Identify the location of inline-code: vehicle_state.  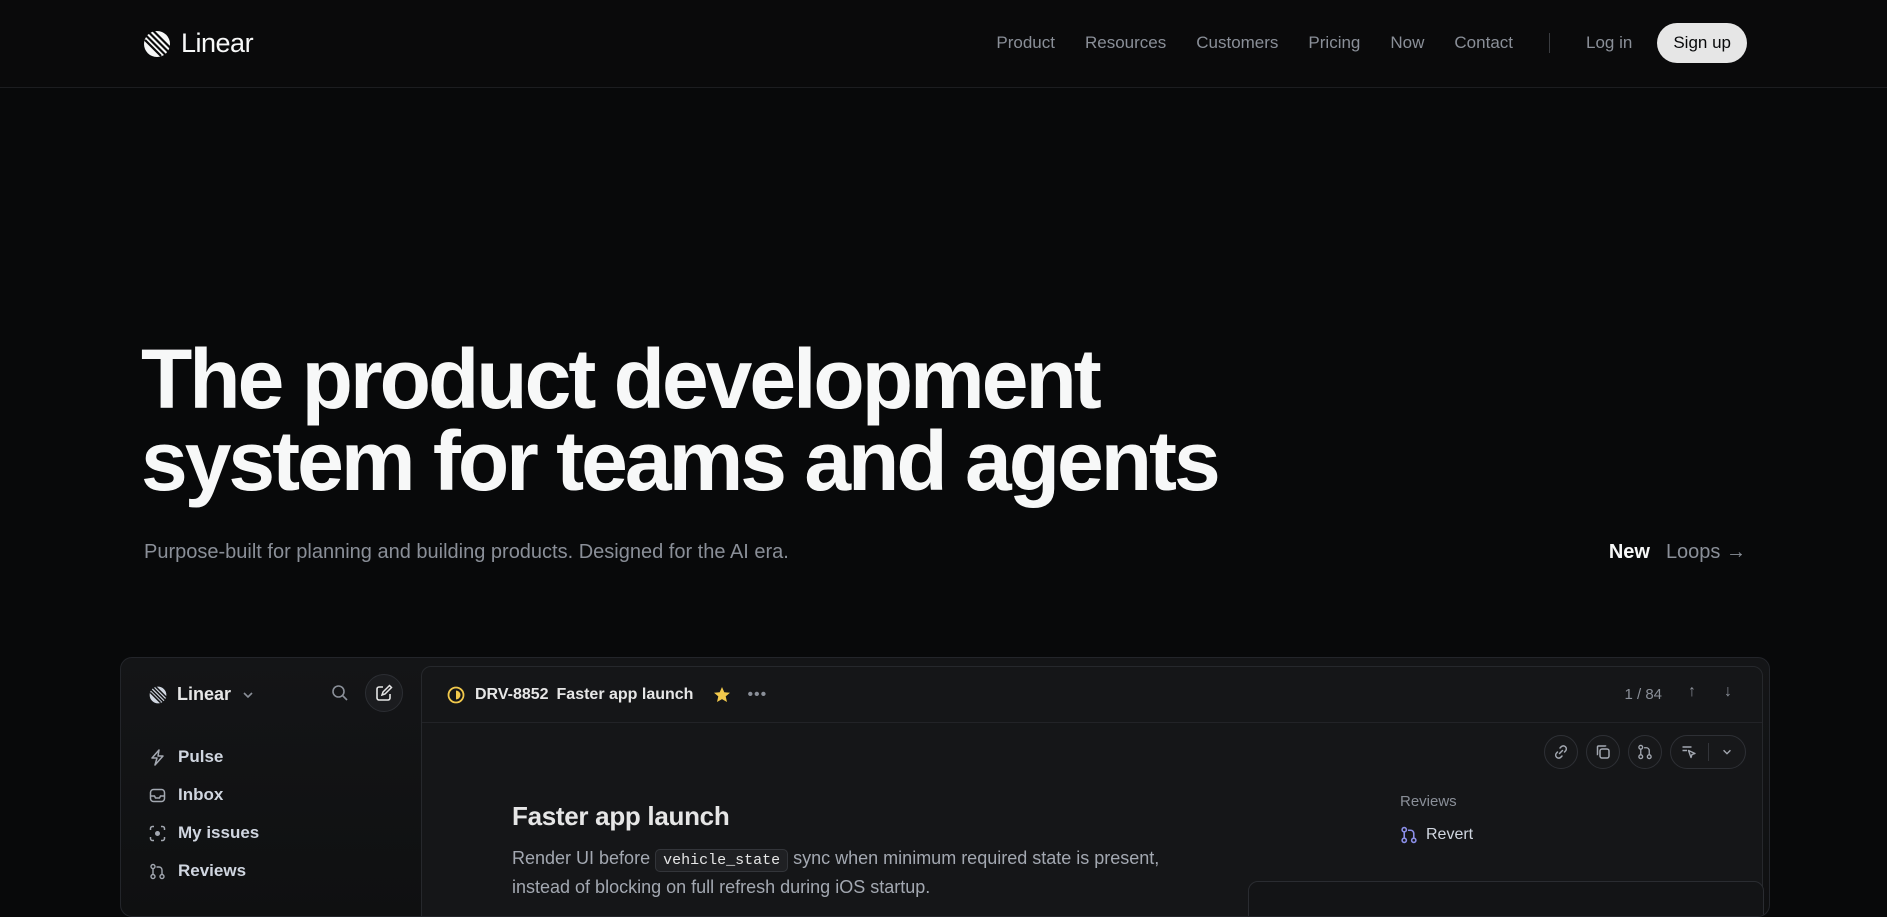
(722, 860).